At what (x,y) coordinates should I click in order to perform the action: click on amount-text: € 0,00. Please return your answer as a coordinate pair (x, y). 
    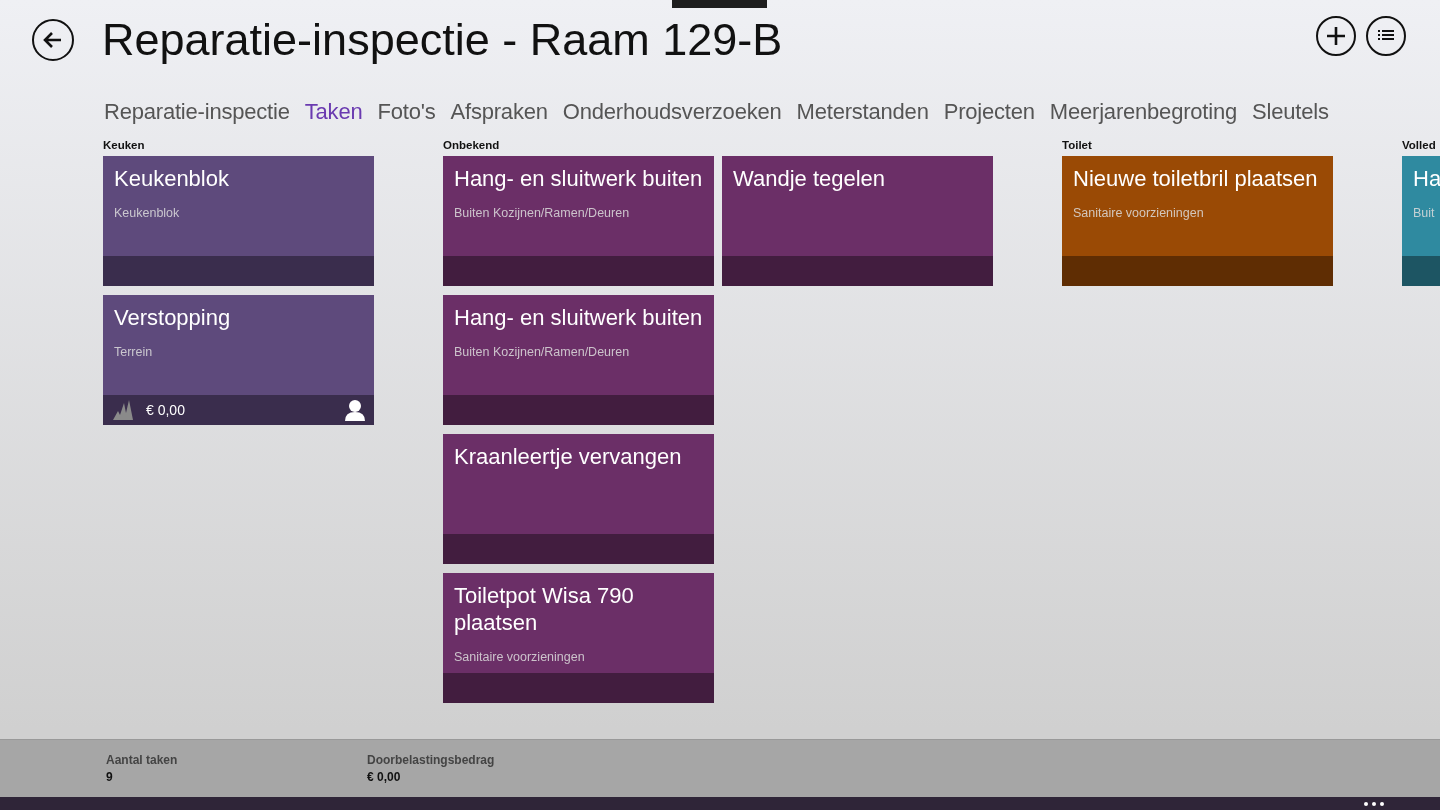
    Looking at the image, I should click on (166, 410).